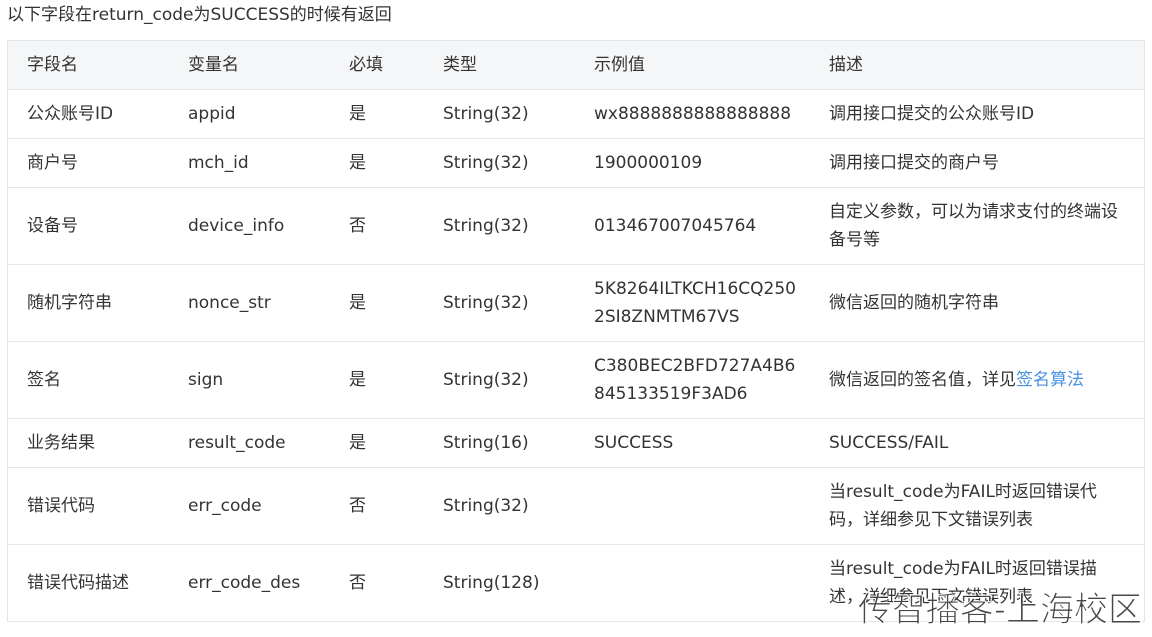 This screenshot has height=637, width=1152. Describe the element at coordinates (692, 443) in the screenshot. I see `cell-example: SUCCESS` at that location.